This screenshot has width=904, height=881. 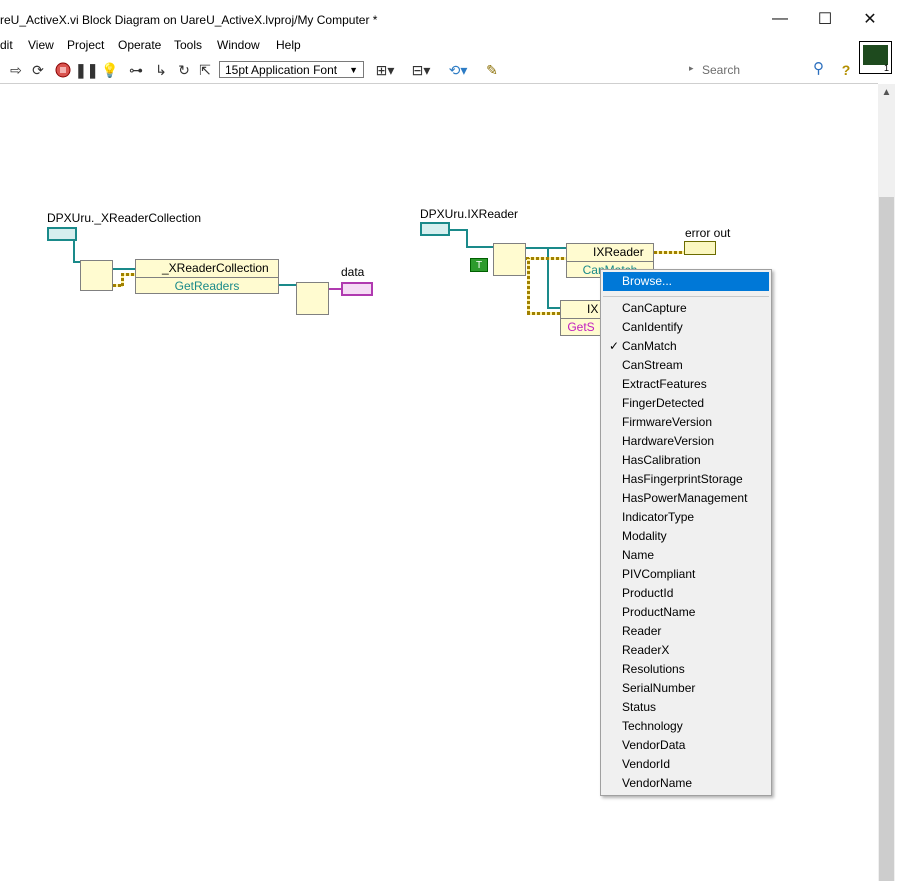 I want to click on menu-item-hascalibration: HasCalibration, so click(x=686, y=460).